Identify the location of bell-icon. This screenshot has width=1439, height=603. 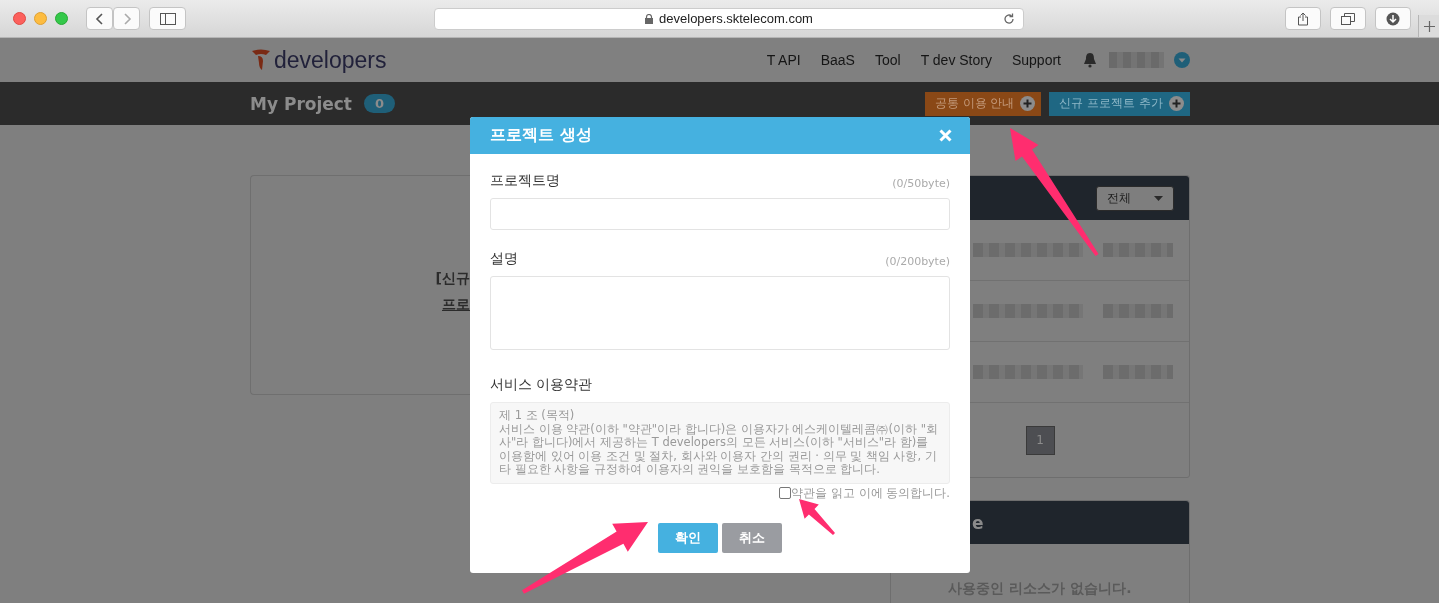
(1090, 60).